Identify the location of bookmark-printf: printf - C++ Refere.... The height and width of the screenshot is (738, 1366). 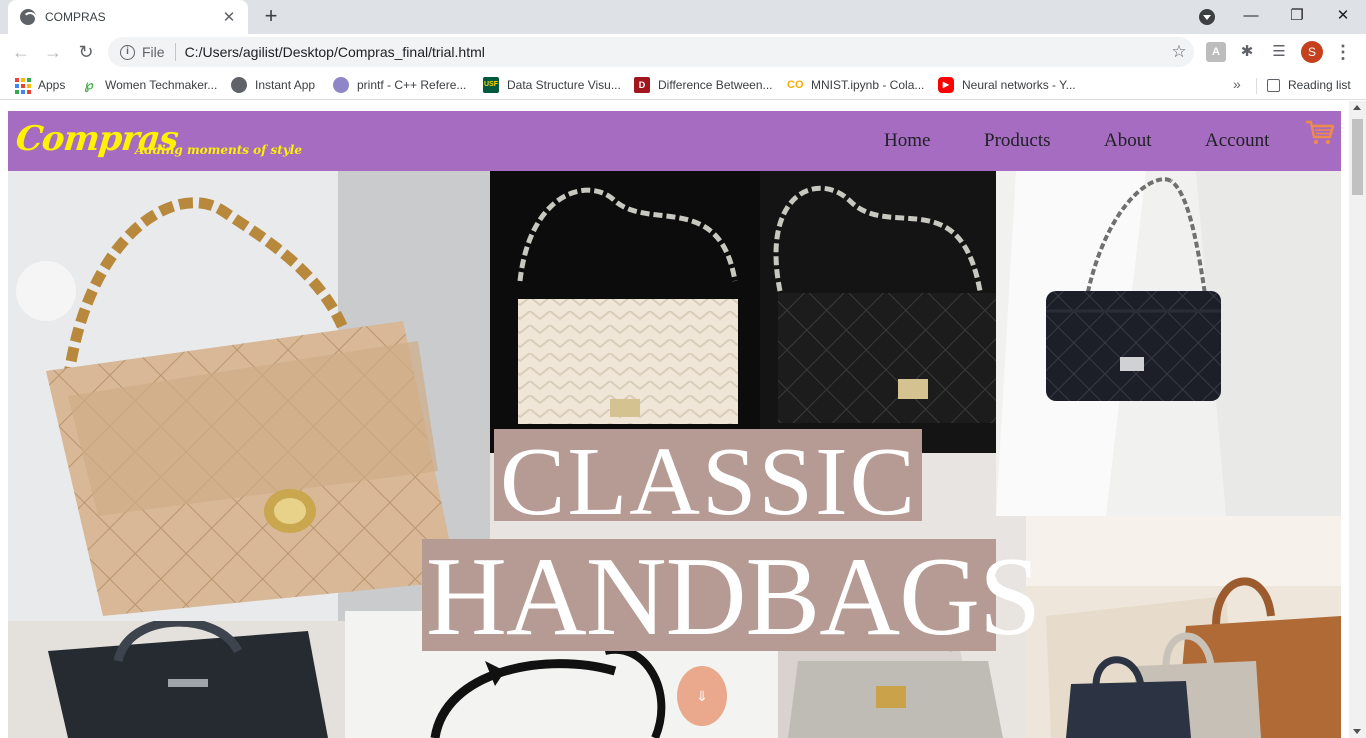
(399, 85).